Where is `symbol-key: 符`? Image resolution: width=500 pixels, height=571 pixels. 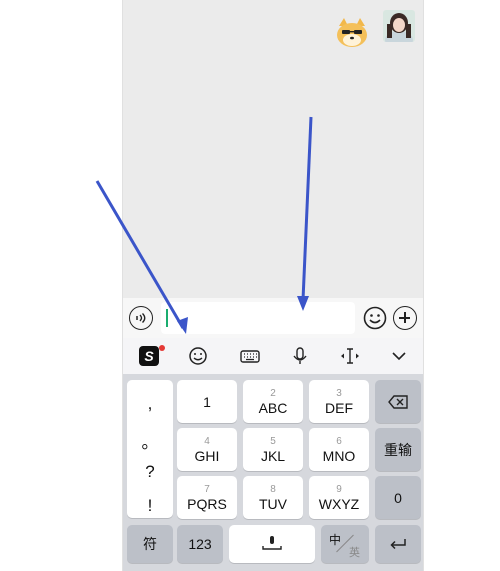 symbol-key: 符 is located at coordinates (150, 544).